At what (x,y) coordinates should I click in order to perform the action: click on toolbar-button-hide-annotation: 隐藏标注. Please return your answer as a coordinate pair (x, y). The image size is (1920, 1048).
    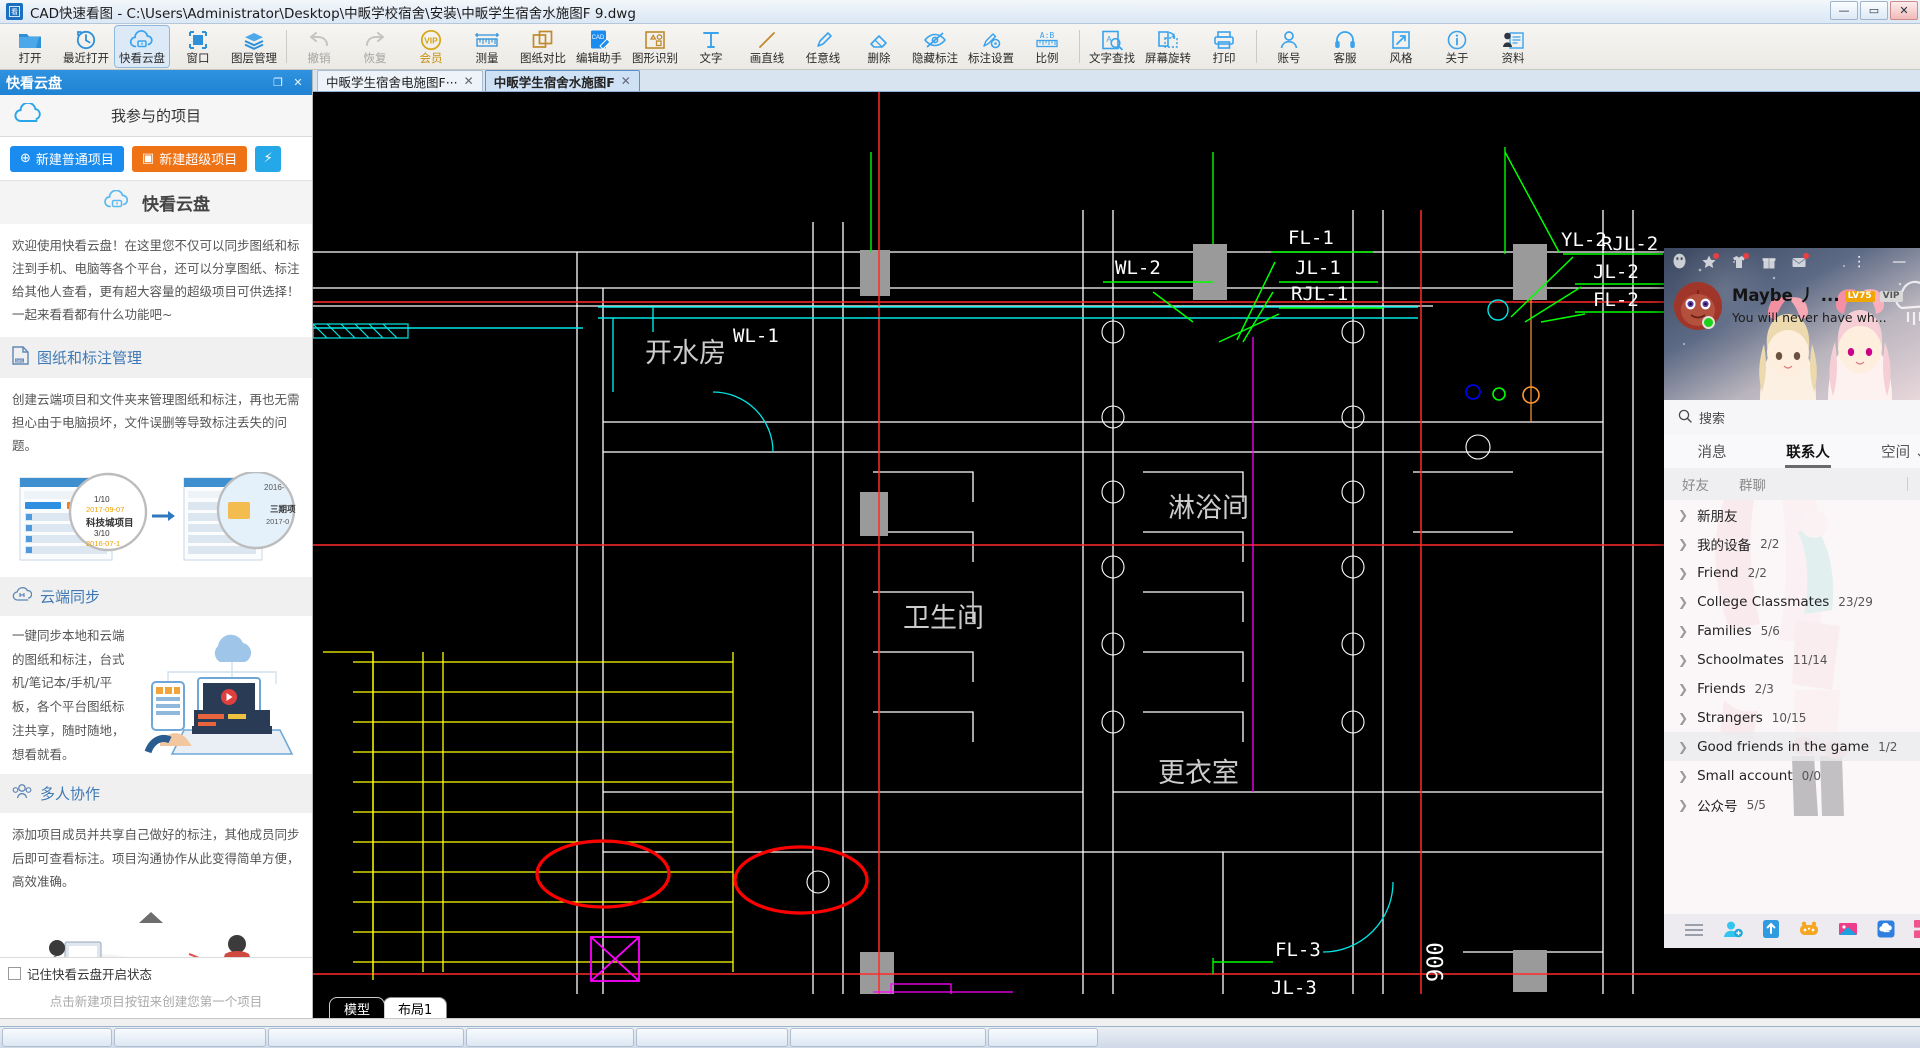
    Looking at the image, I should click on (935, 46).